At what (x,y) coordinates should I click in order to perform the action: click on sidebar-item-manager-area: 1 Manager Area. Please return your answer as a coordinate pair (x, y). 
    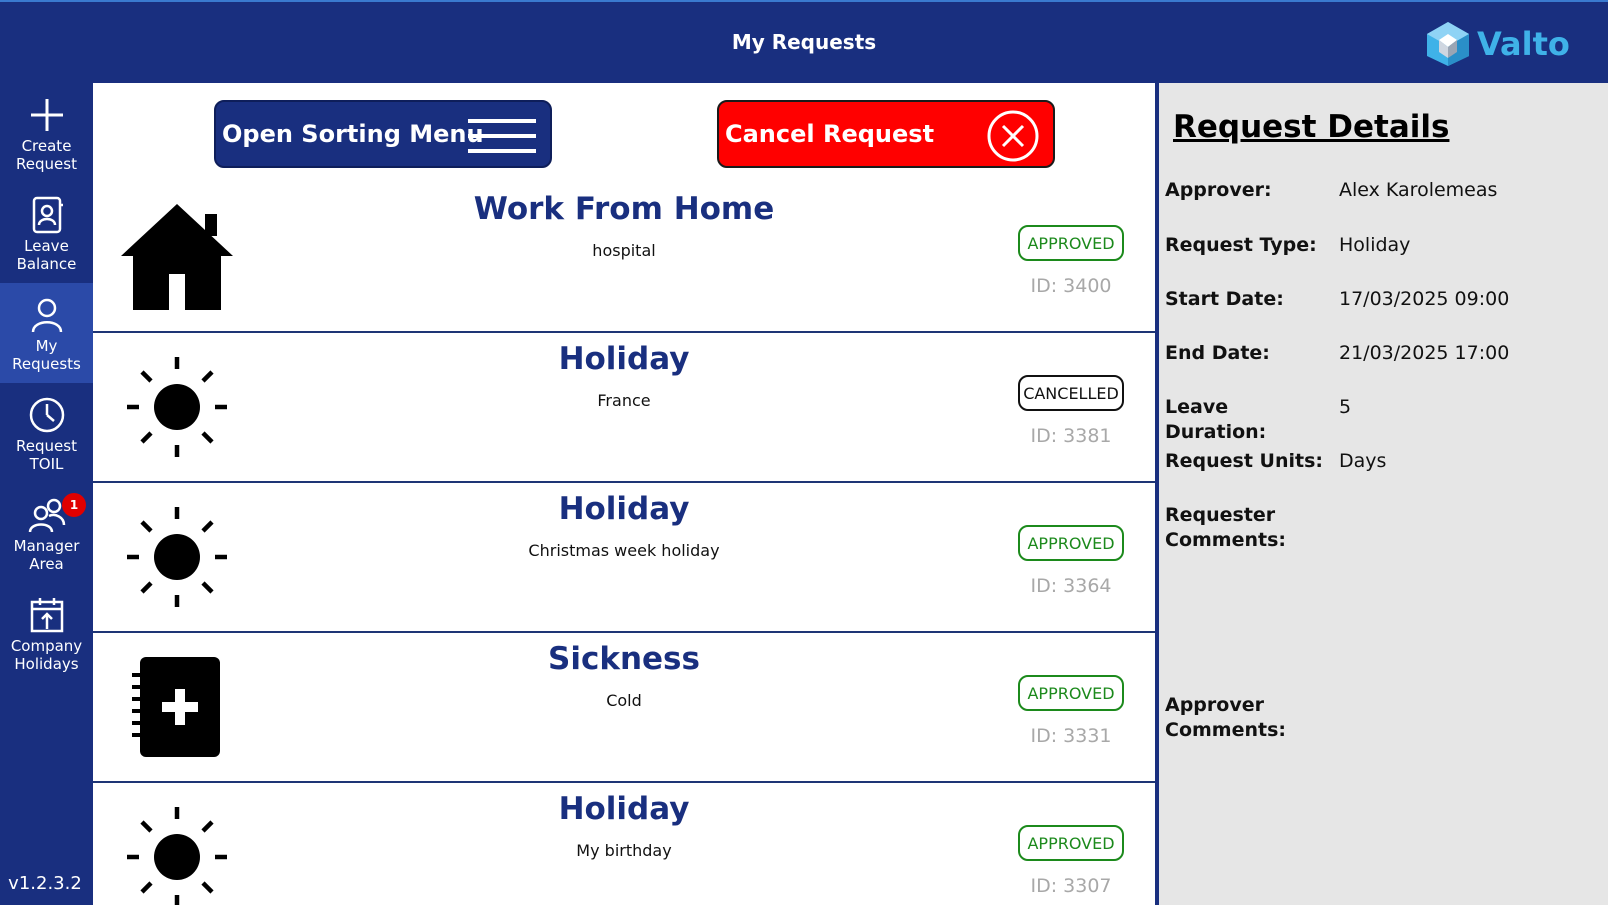
    Looking at the image, I should click on (46, 533).